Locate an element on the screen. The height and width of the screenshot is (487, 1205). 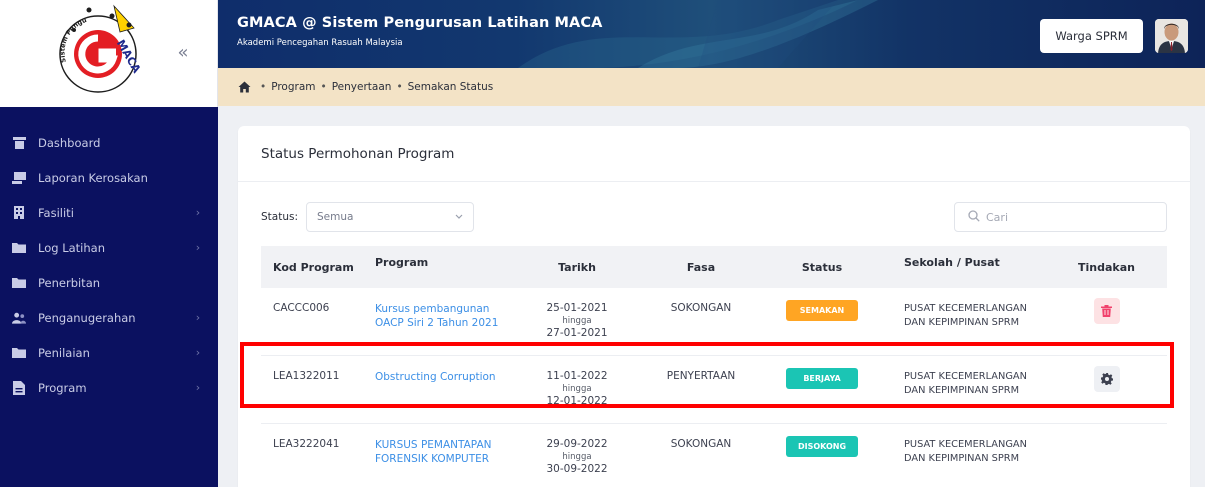
logo-area: Sistem Pengurusan Latihan MACA MACA « is located at coordinates (109, 53).